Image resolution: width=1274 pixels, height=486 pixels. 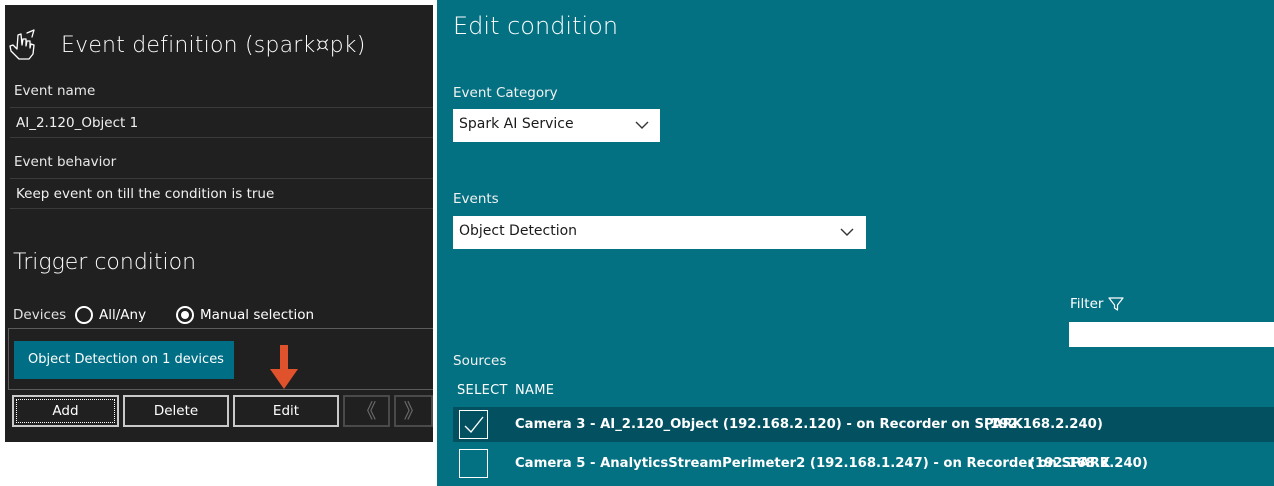 I want to click on previous-button: 《, so click(x=366, y=411).